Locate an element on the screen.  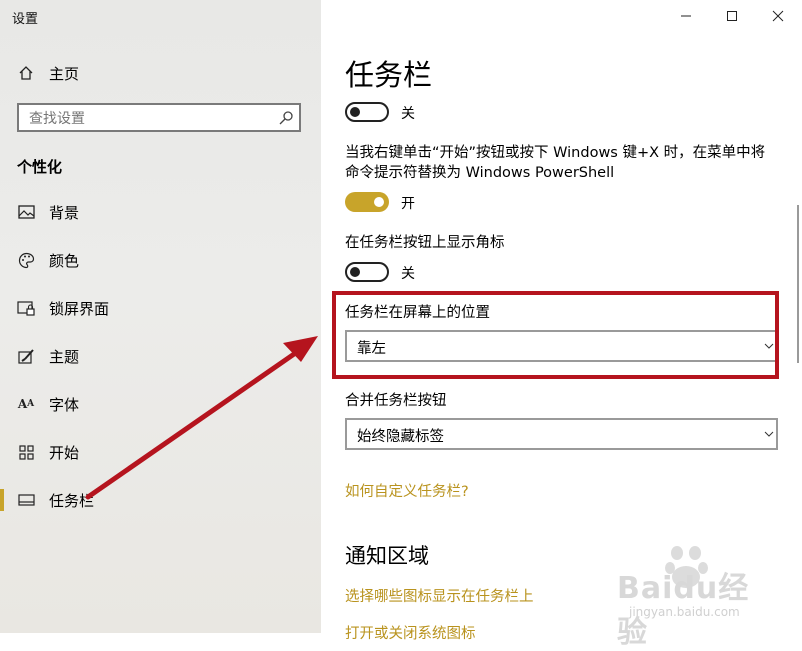
close-icon is located at coordinates (778, 16).